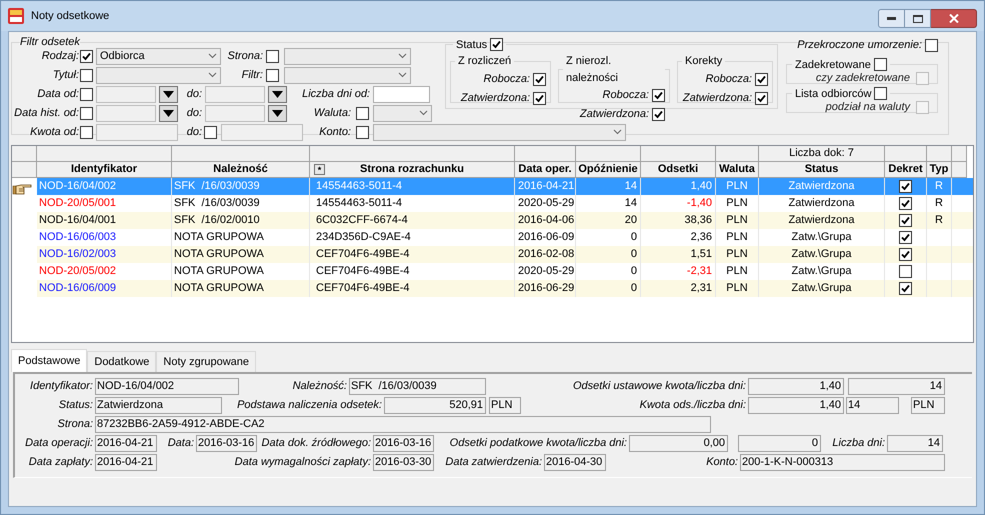  I want to click on tab: Noty zgrupowane, so click(206, 361).